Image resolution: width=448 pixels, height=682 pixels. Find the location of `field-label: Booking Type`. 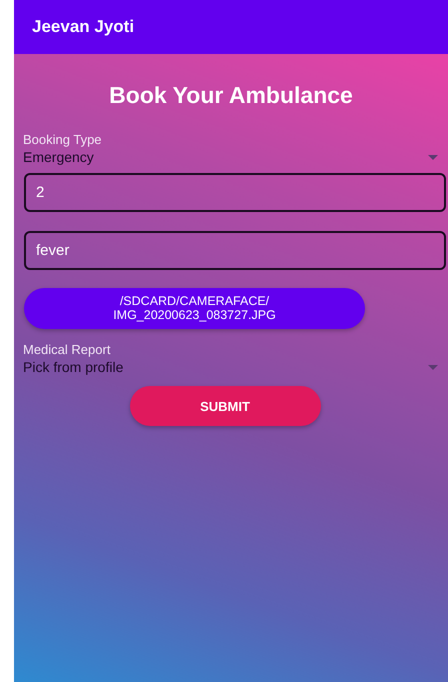

field-label: Booking Type is located at coordinates (62, 139).